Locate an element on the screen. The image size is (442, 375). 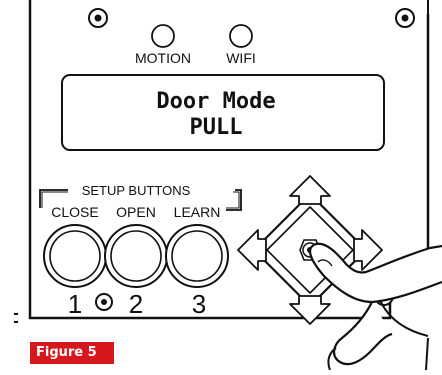
arrow-left-icon is located at coordinates (252, 250).